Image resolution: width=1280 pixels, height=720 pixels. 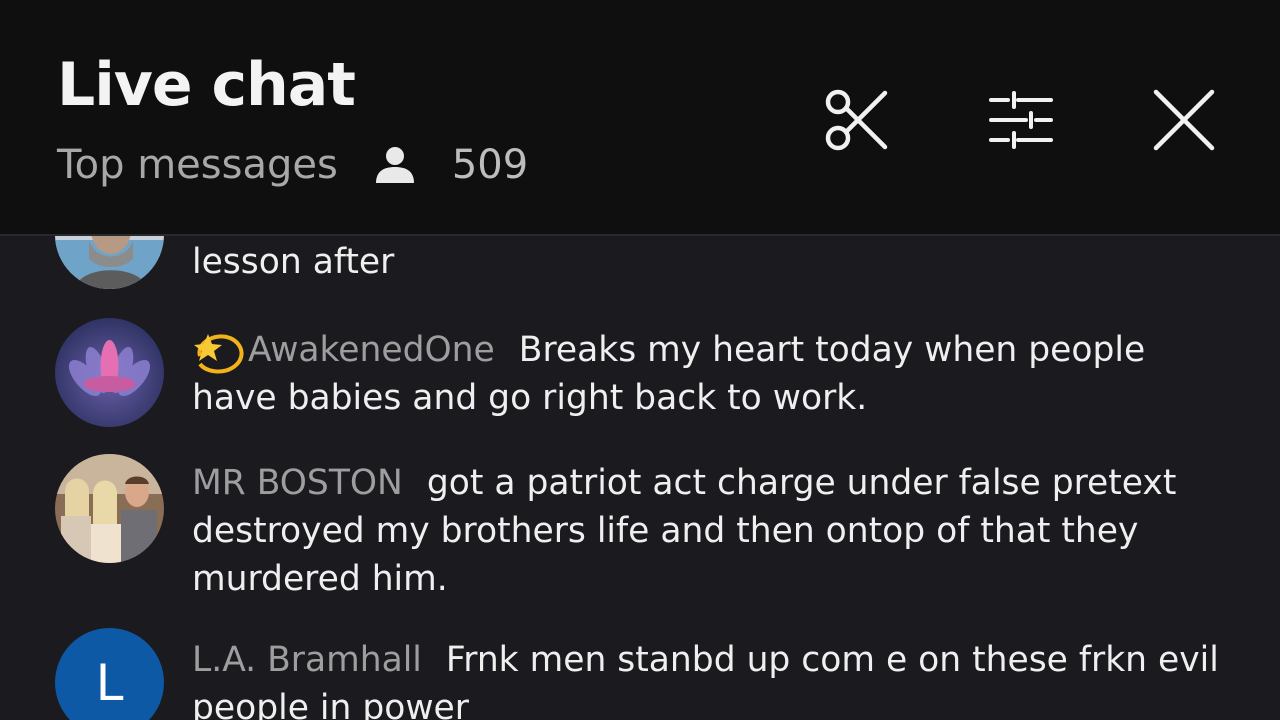 I want to click on author-name: L.A. Bramhall, so click(x=307, y=660).